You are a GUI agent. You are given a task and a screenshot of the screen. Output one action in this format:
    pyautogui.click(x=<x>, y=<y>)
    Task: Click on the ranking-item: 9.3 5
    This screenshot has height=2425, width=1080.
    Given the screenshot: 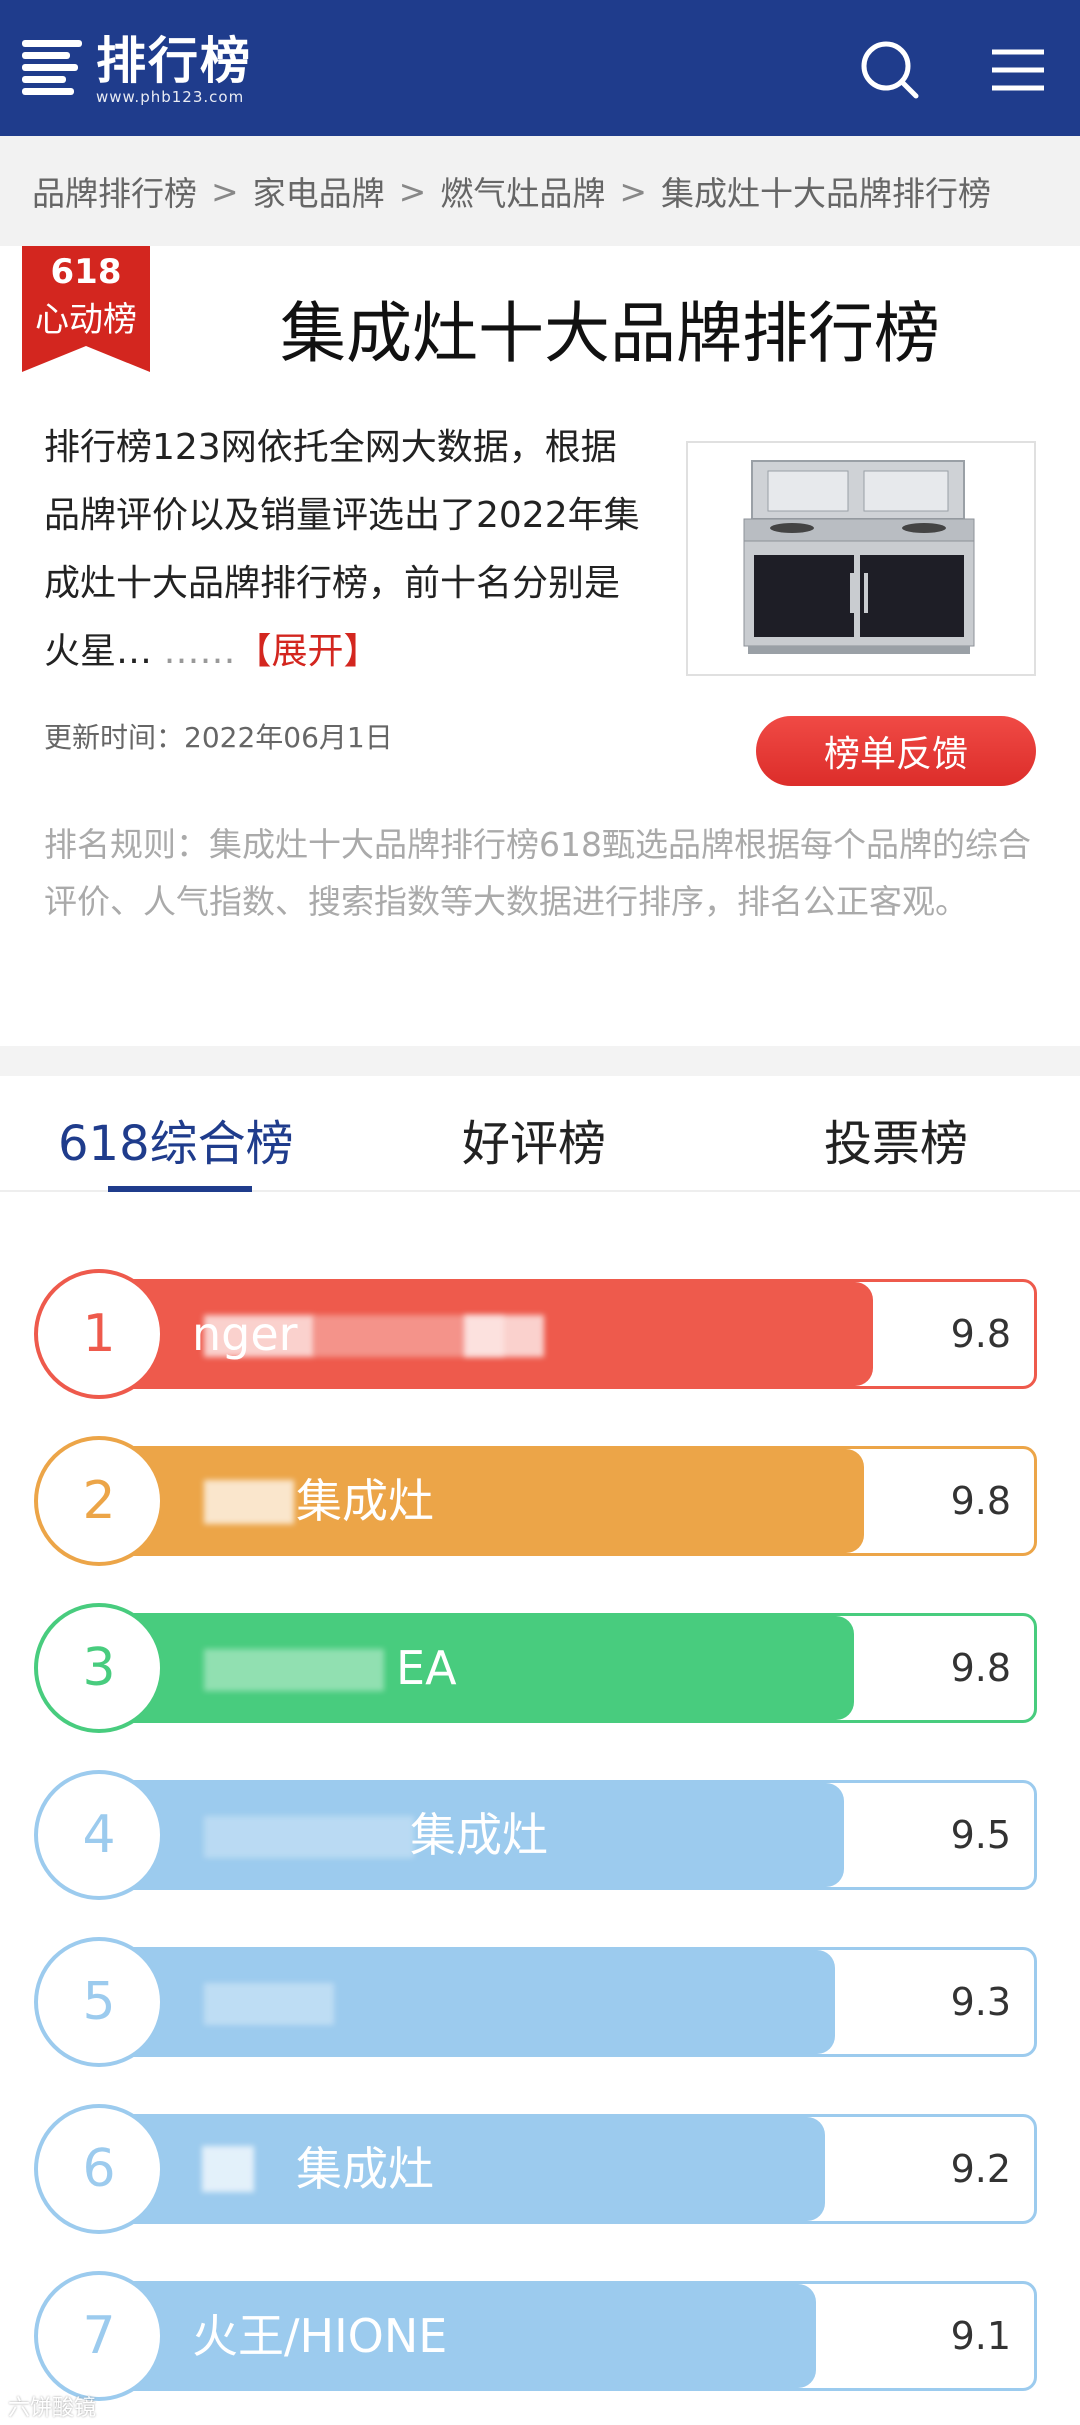 What is the action you would take?
    pyautogui.click(x=535, y=2002)
    